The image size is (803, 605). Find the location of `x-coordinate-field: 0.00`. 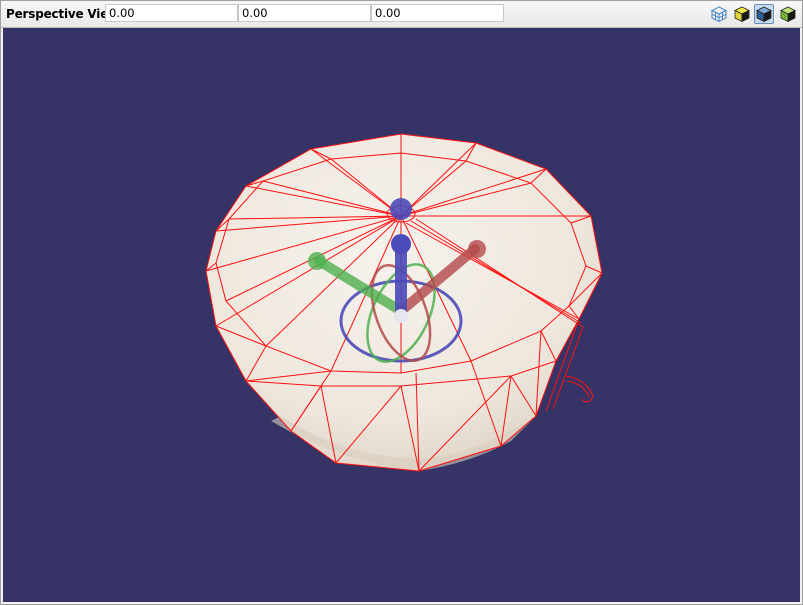

x-coordinate-field: 0.00 is located at coordinates (171, 13).